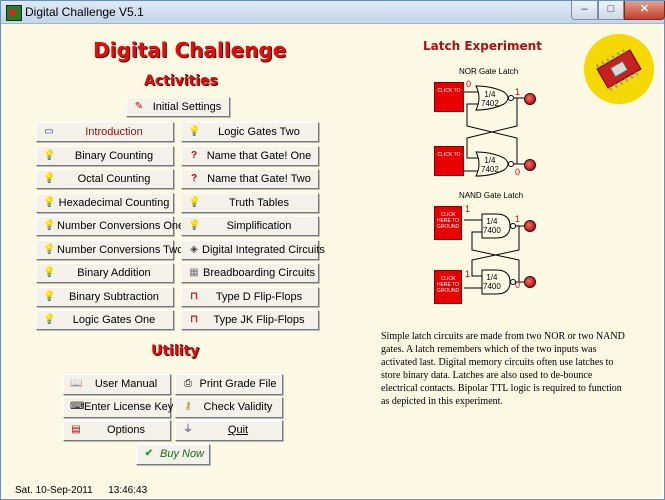 Image resolution: width=665 pixels, height=500 pixels. Describe the element at coordinates (187, 107) in the screenshot. I see `initial-settings-label: Initial Settings` at that location.